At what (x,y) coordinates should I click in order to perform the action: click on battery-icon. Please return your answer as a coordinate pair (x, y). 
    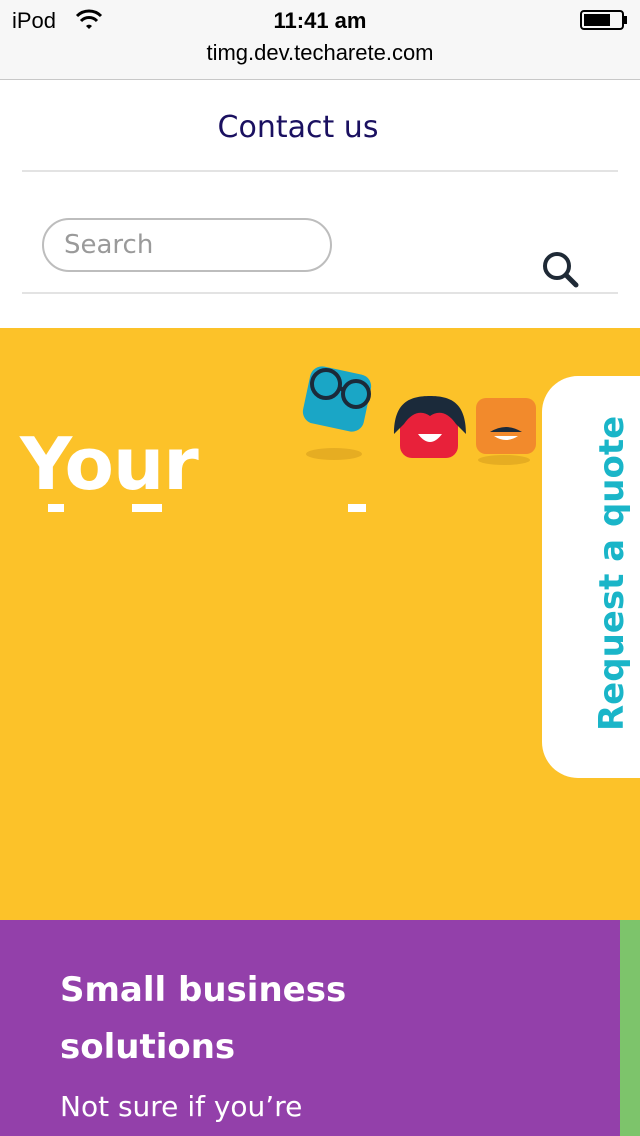
    Looking at the image, I should click on (603, 20).